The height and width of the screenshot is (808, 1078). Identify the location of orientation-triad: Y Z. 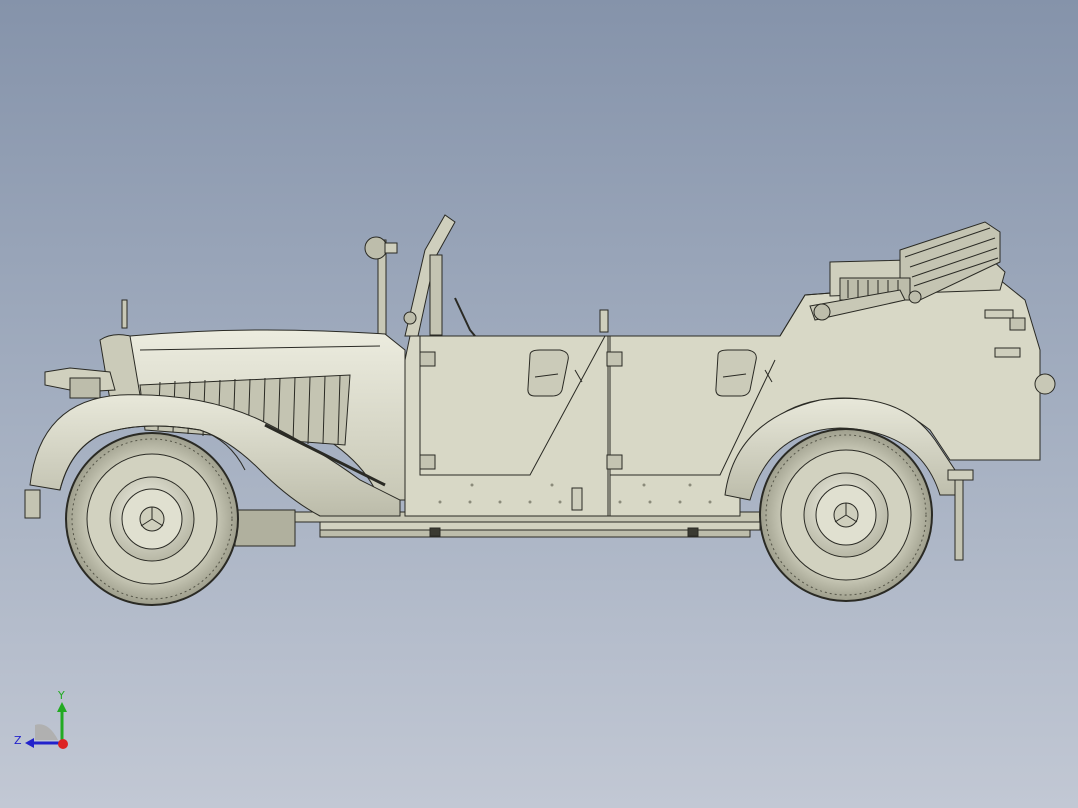
(41, 719).